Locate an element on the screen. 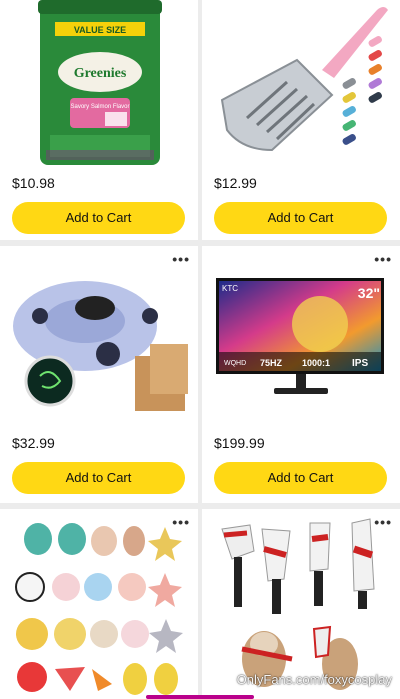  monitor-spec: WQHD is located at coordinates (235, 363).